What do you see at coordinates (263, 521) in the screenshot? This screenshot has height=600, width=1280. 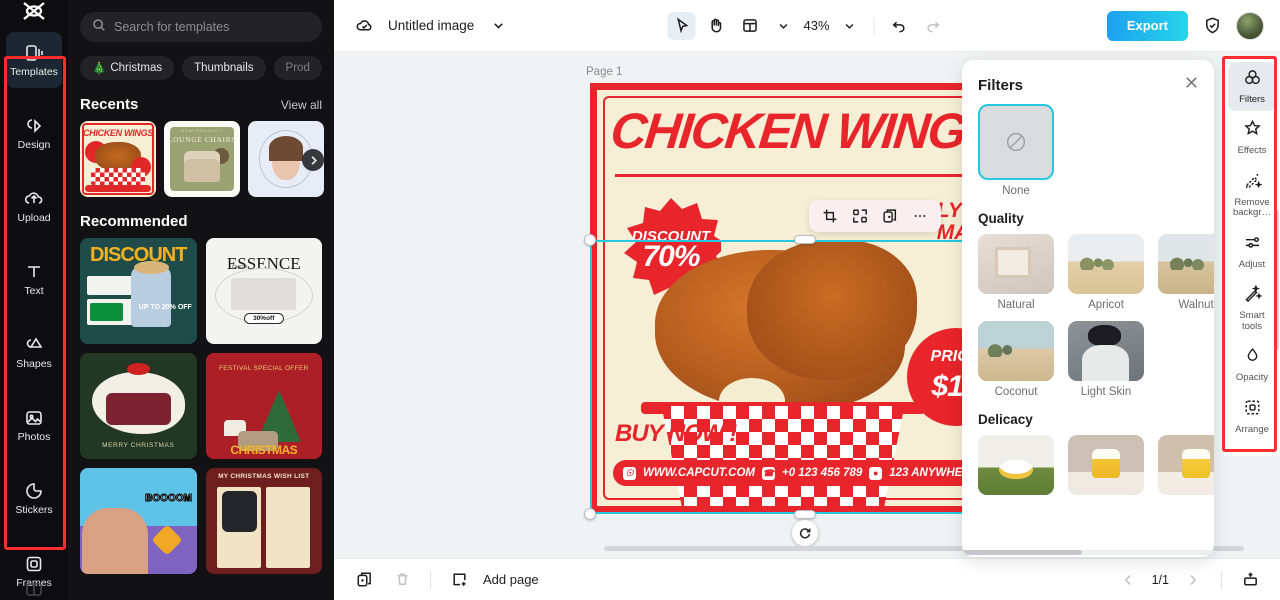 I see `template-card-christmas-wish-list: MY CHRISTMAS WISH LIST` at bounding box center [263, 521].